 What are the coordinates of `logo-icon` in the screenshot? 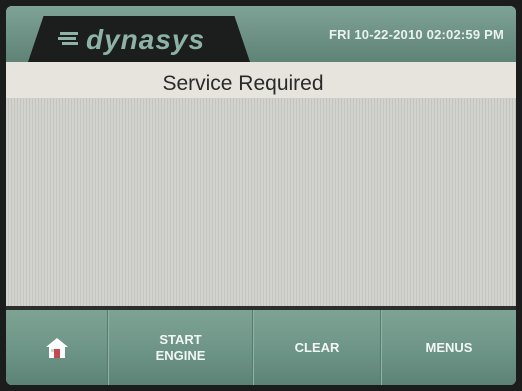 It's located at (68, 38).